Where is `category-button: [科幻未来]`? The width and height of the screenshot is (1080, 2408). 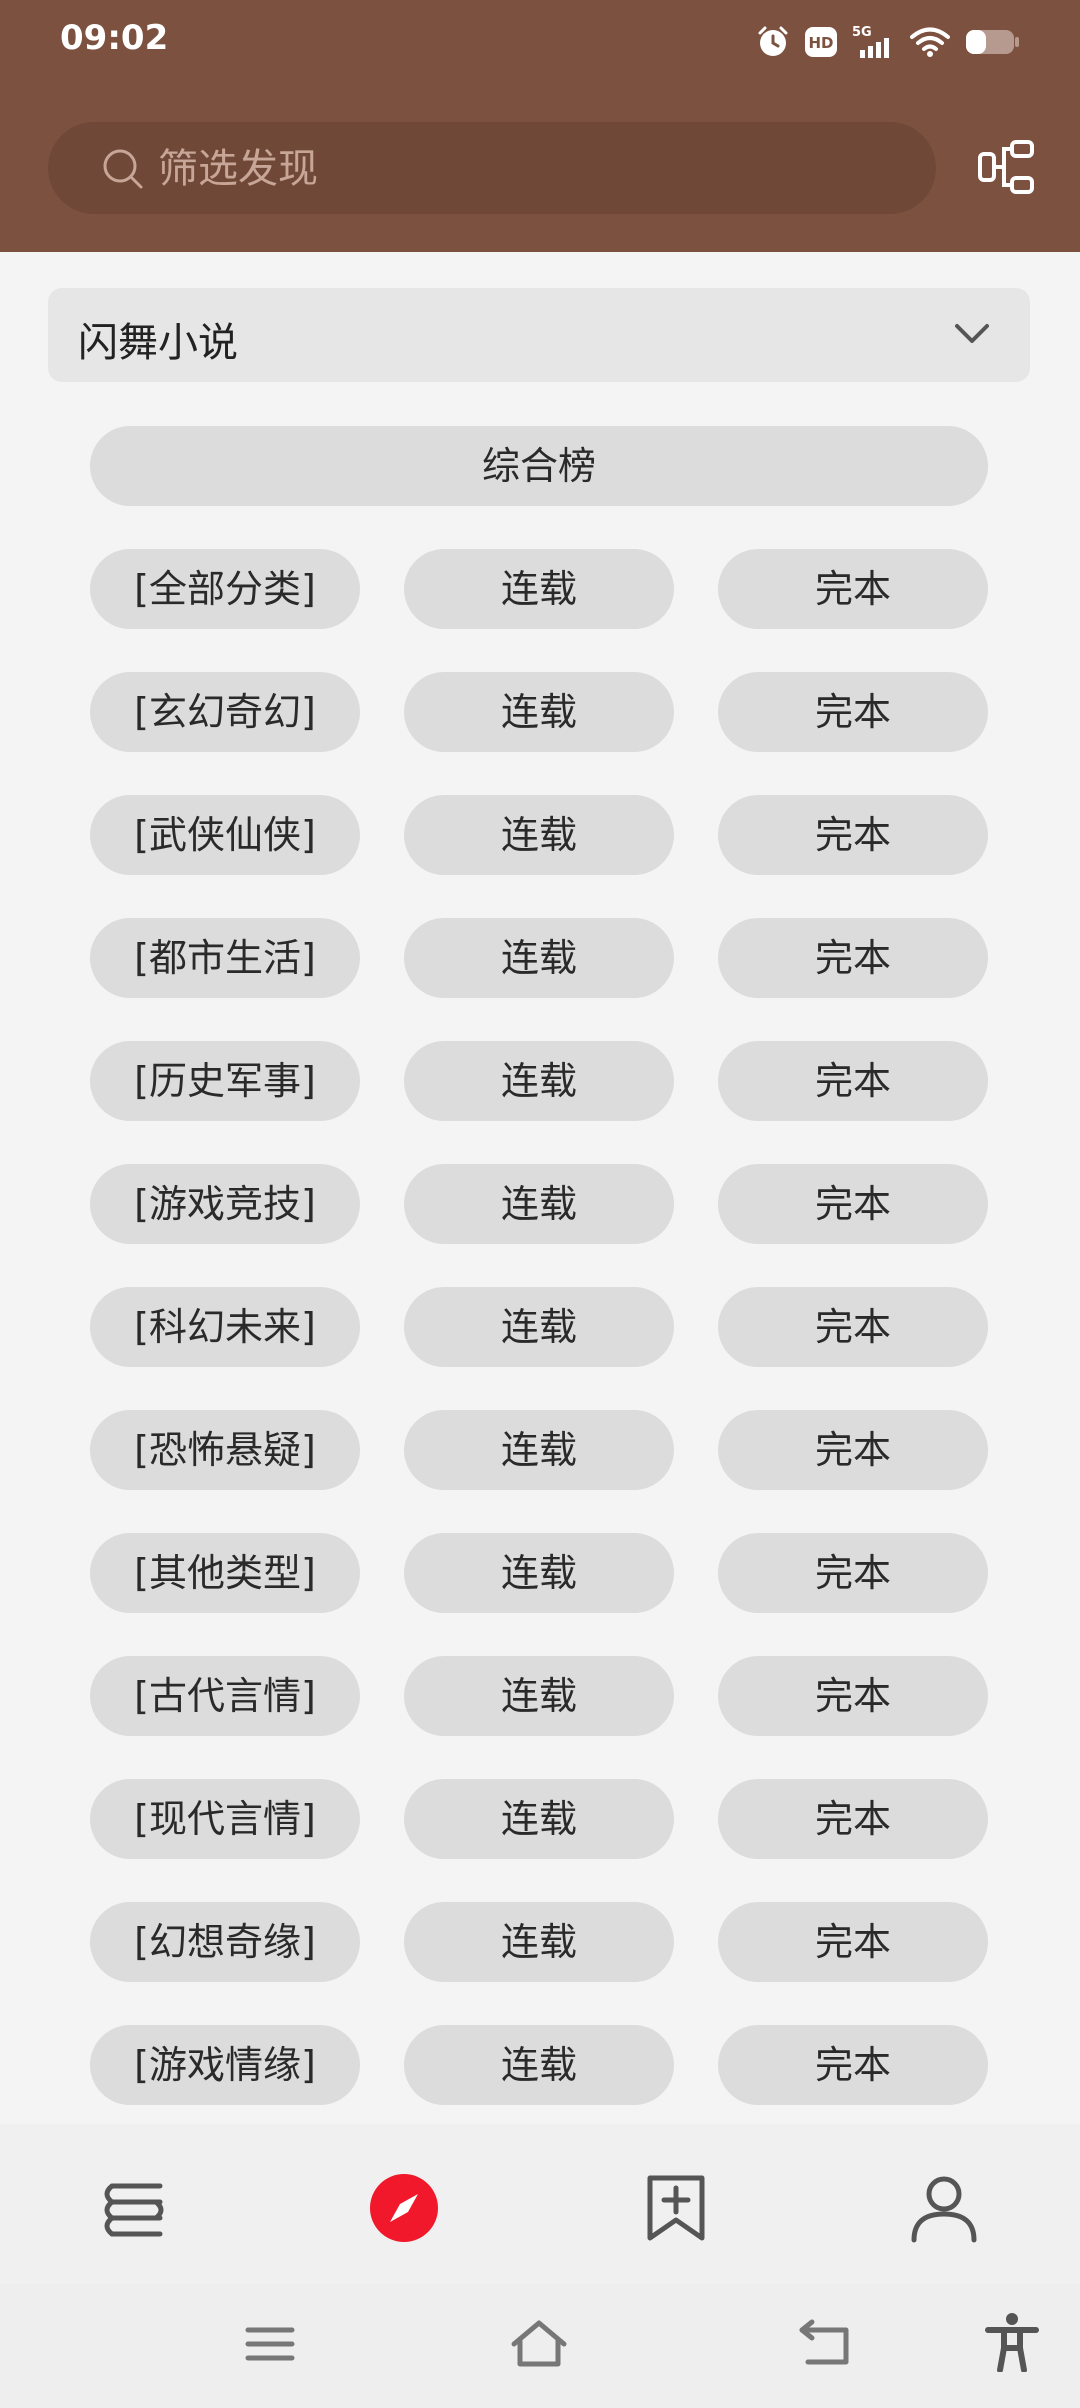
category-button: [科幻未来] is located at coordinates (225, 1327).